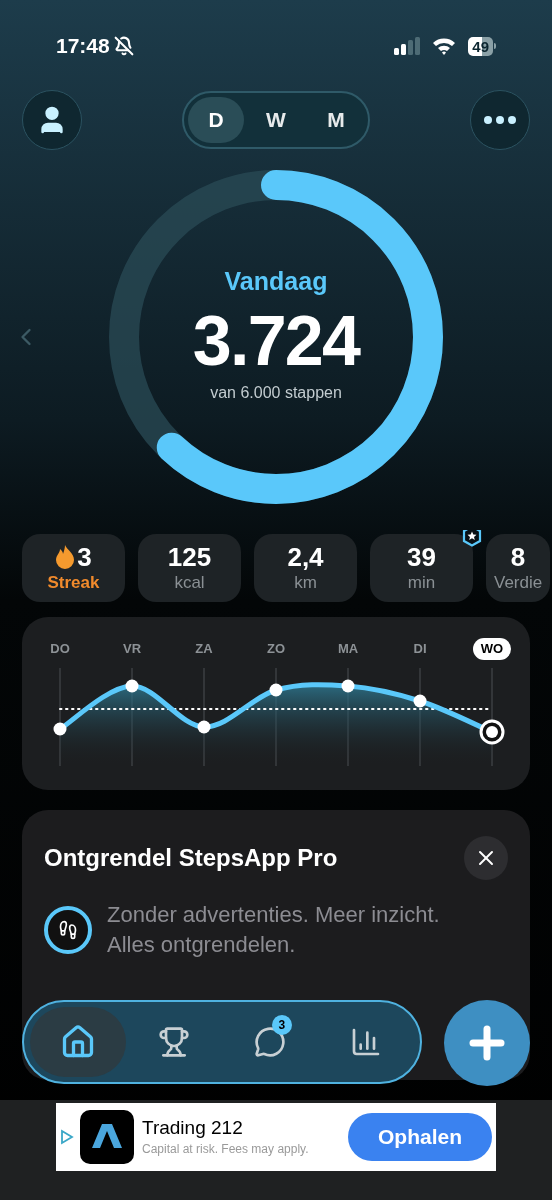 Image resolution: width=552 pixels, height=1200 pixels. I want to click on promo-text: Zonder advertenties. Meer inzicht. Alles ontgrendelen., so click(274, 930).